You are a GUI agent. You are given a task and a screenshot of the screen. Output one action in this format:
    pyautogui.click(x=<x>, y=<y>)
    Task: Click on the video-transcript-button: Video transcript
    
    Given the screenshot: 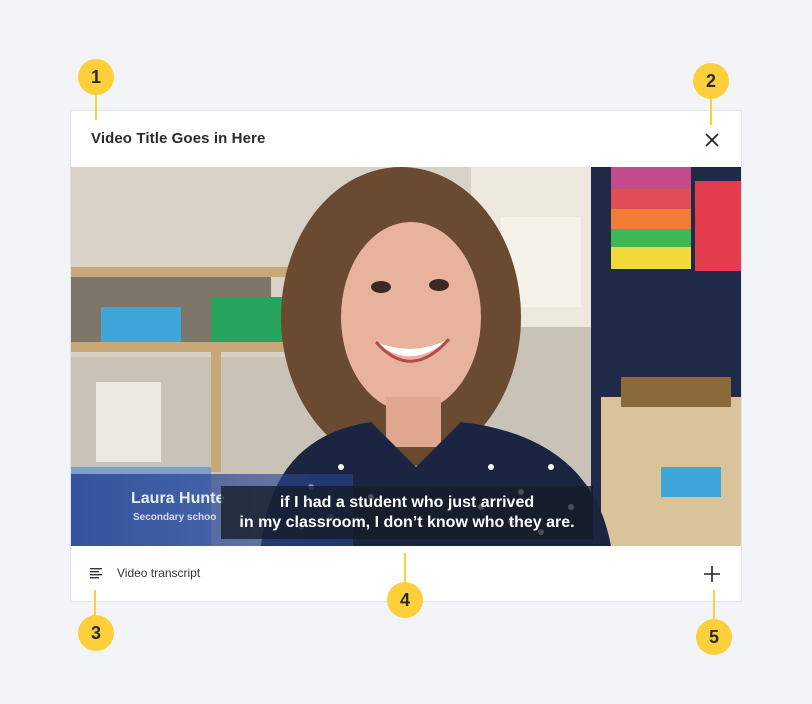 What is the action you would take?
    pyautogui.click(x=144, y=573)
    